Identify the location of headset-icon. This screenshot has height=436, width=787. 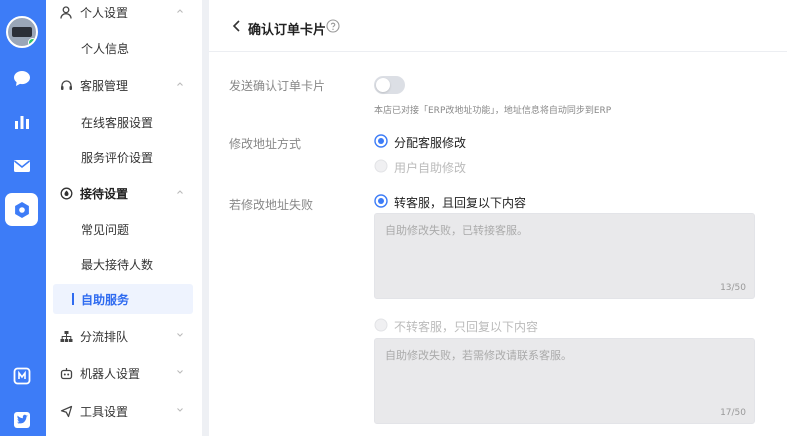
(66, 85).